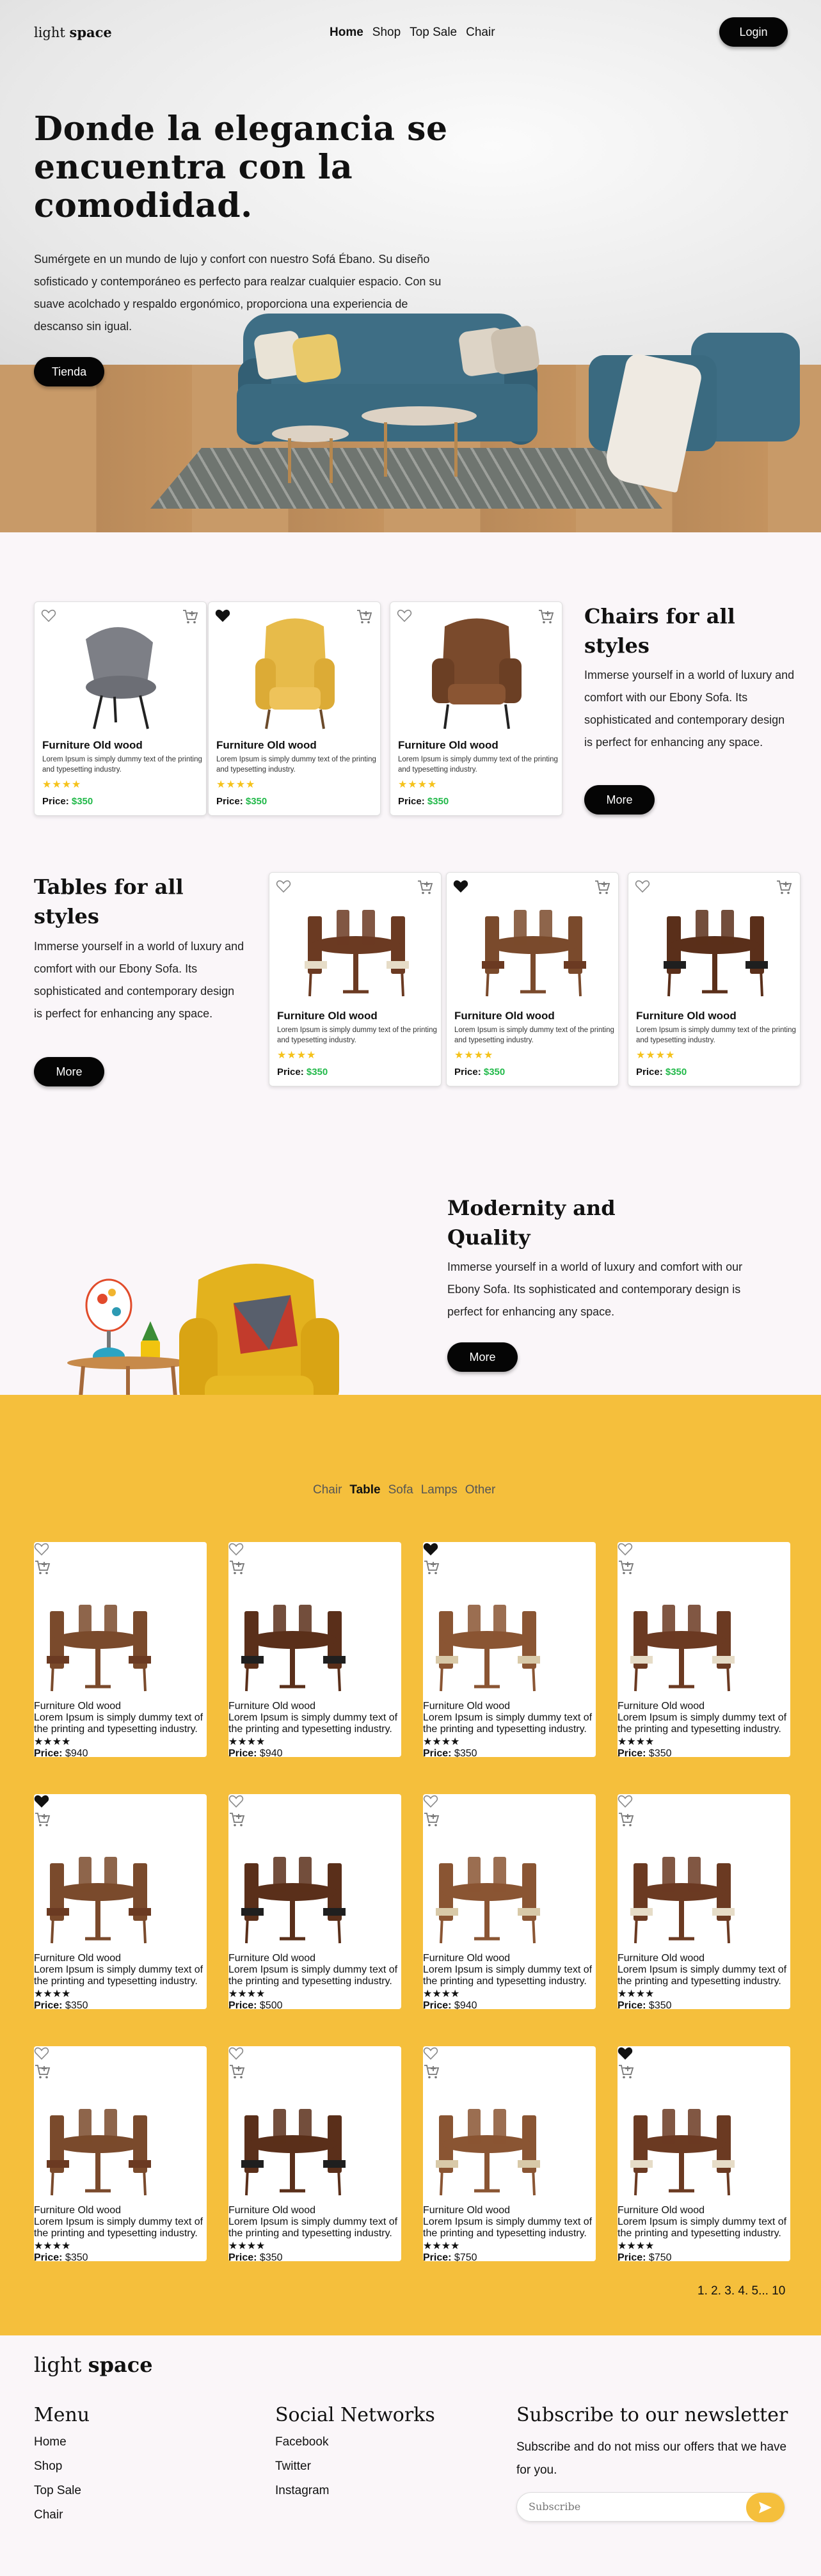 Image resolution: width=821 pixels, height=2576 pixels. What do you see at coordinates (619, 800) in the screenshot?
I see `chairs-more-button: More` at bounding box center [619, 800].